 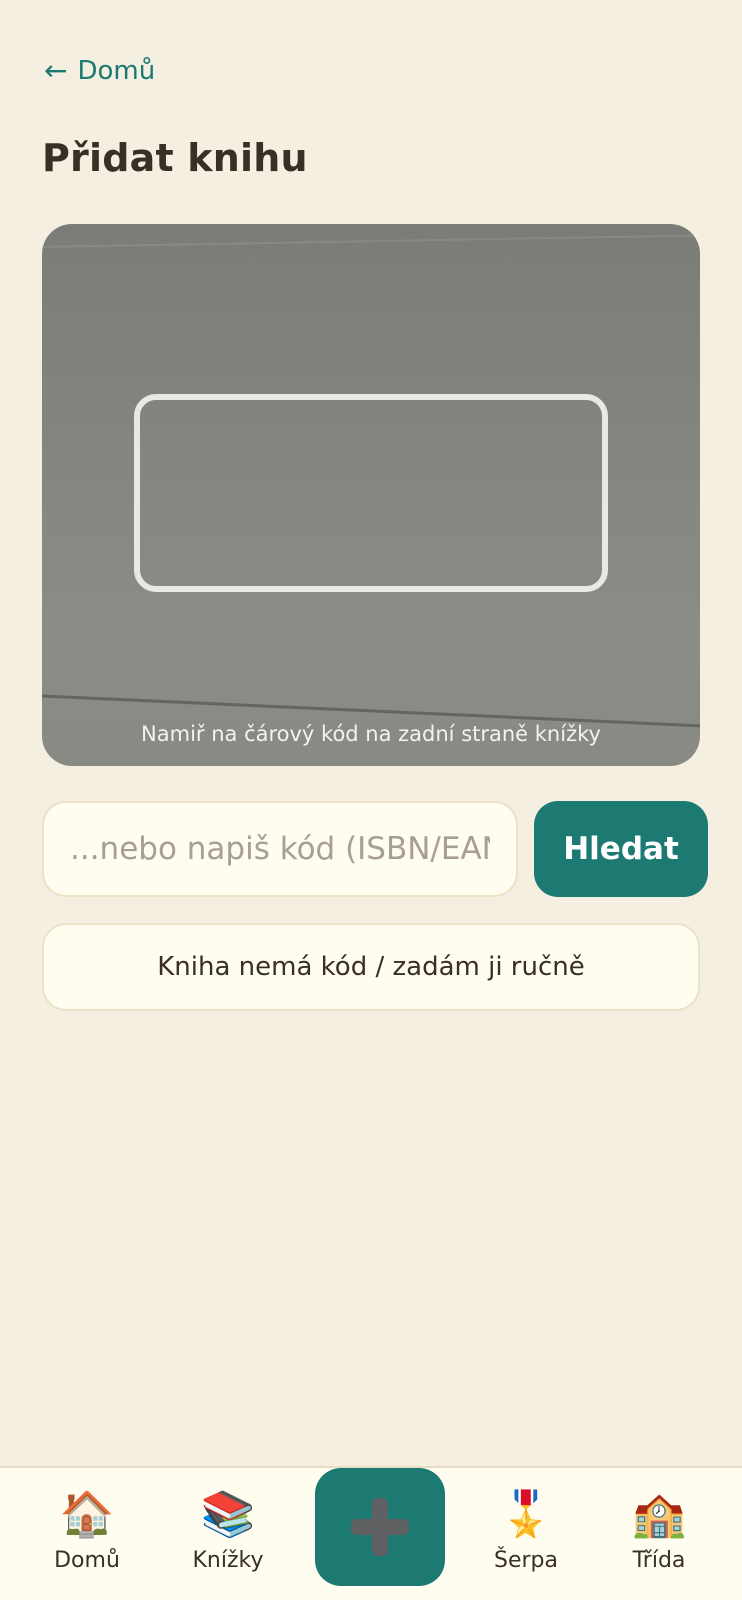 I want to click on nav-item-class: 🏫 Třída, so click(x=659, y=1530).